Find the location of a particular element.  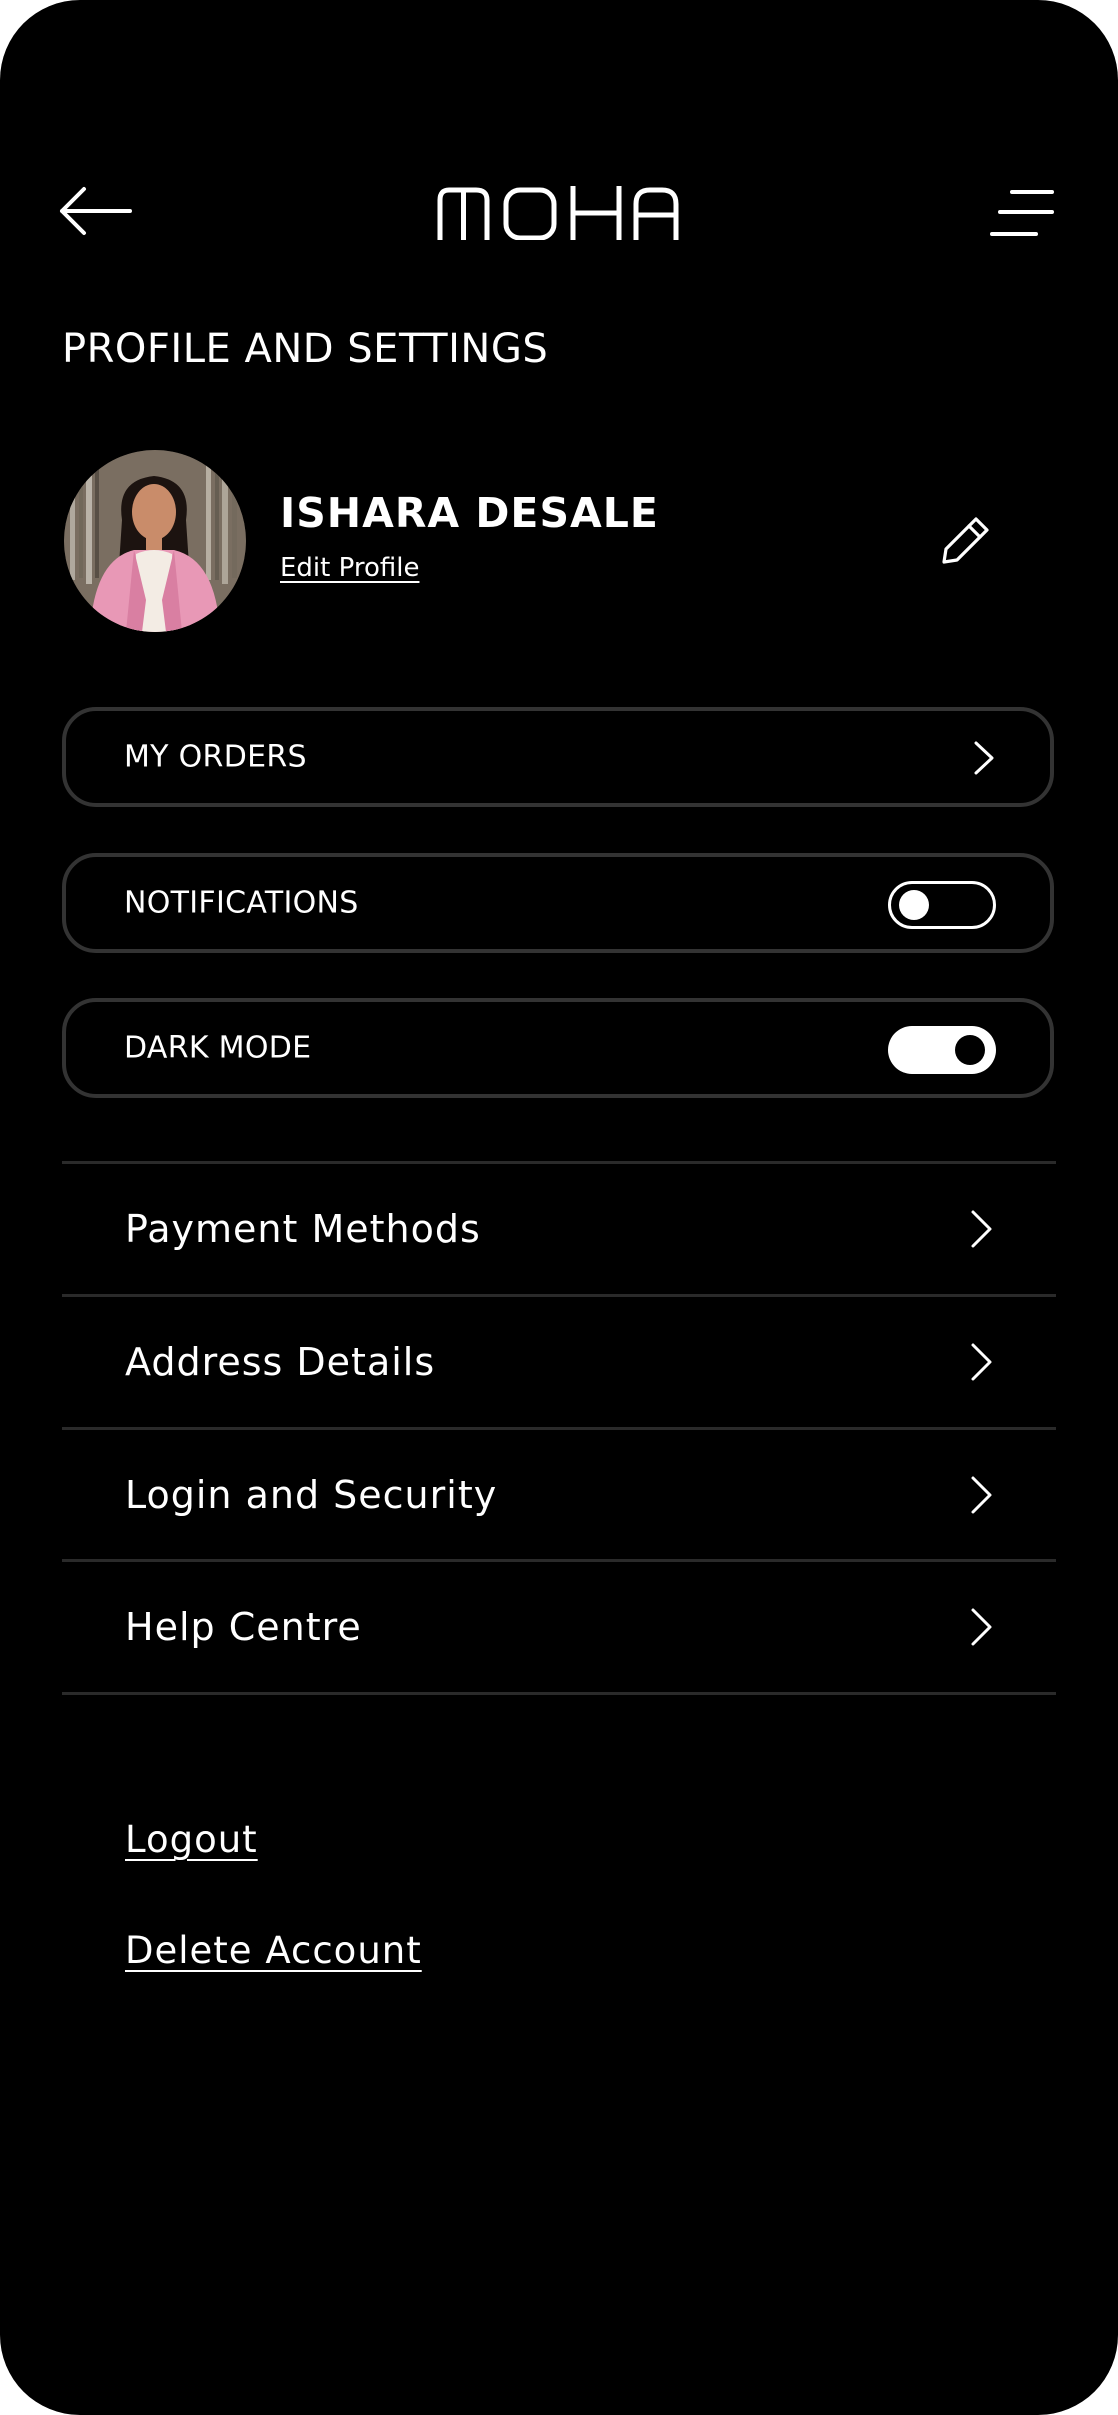

pencil-icon is located at coordinates (966, 540).